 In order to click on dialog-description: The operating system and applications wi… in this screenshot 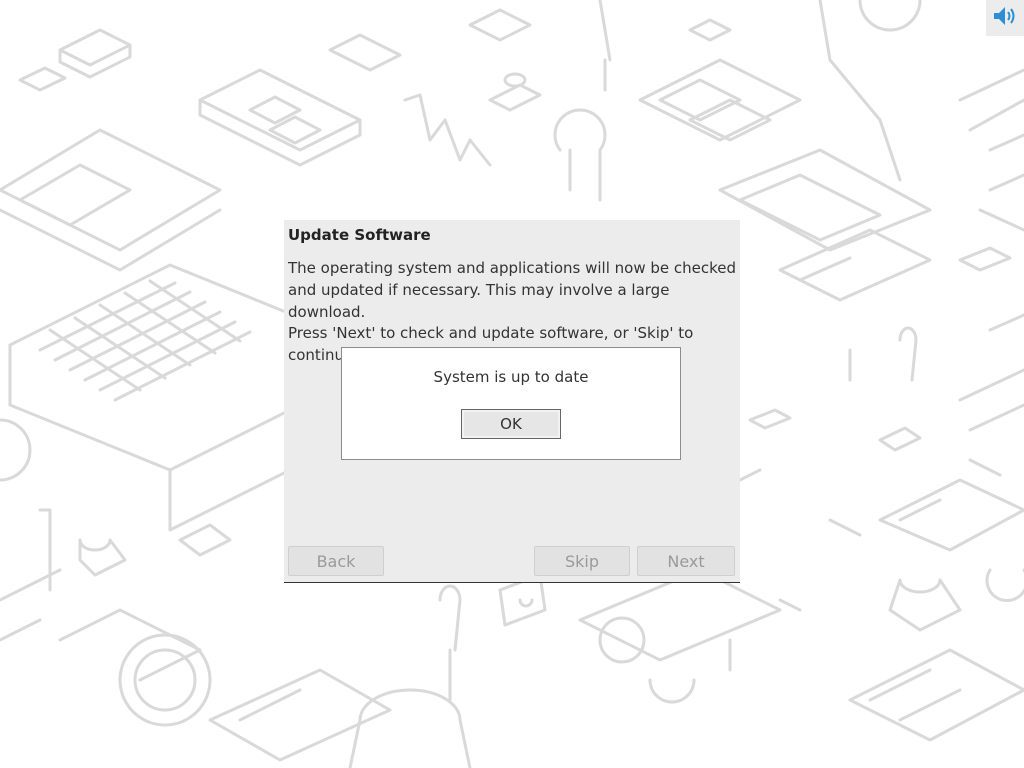, I will do `click(512, 290)`.